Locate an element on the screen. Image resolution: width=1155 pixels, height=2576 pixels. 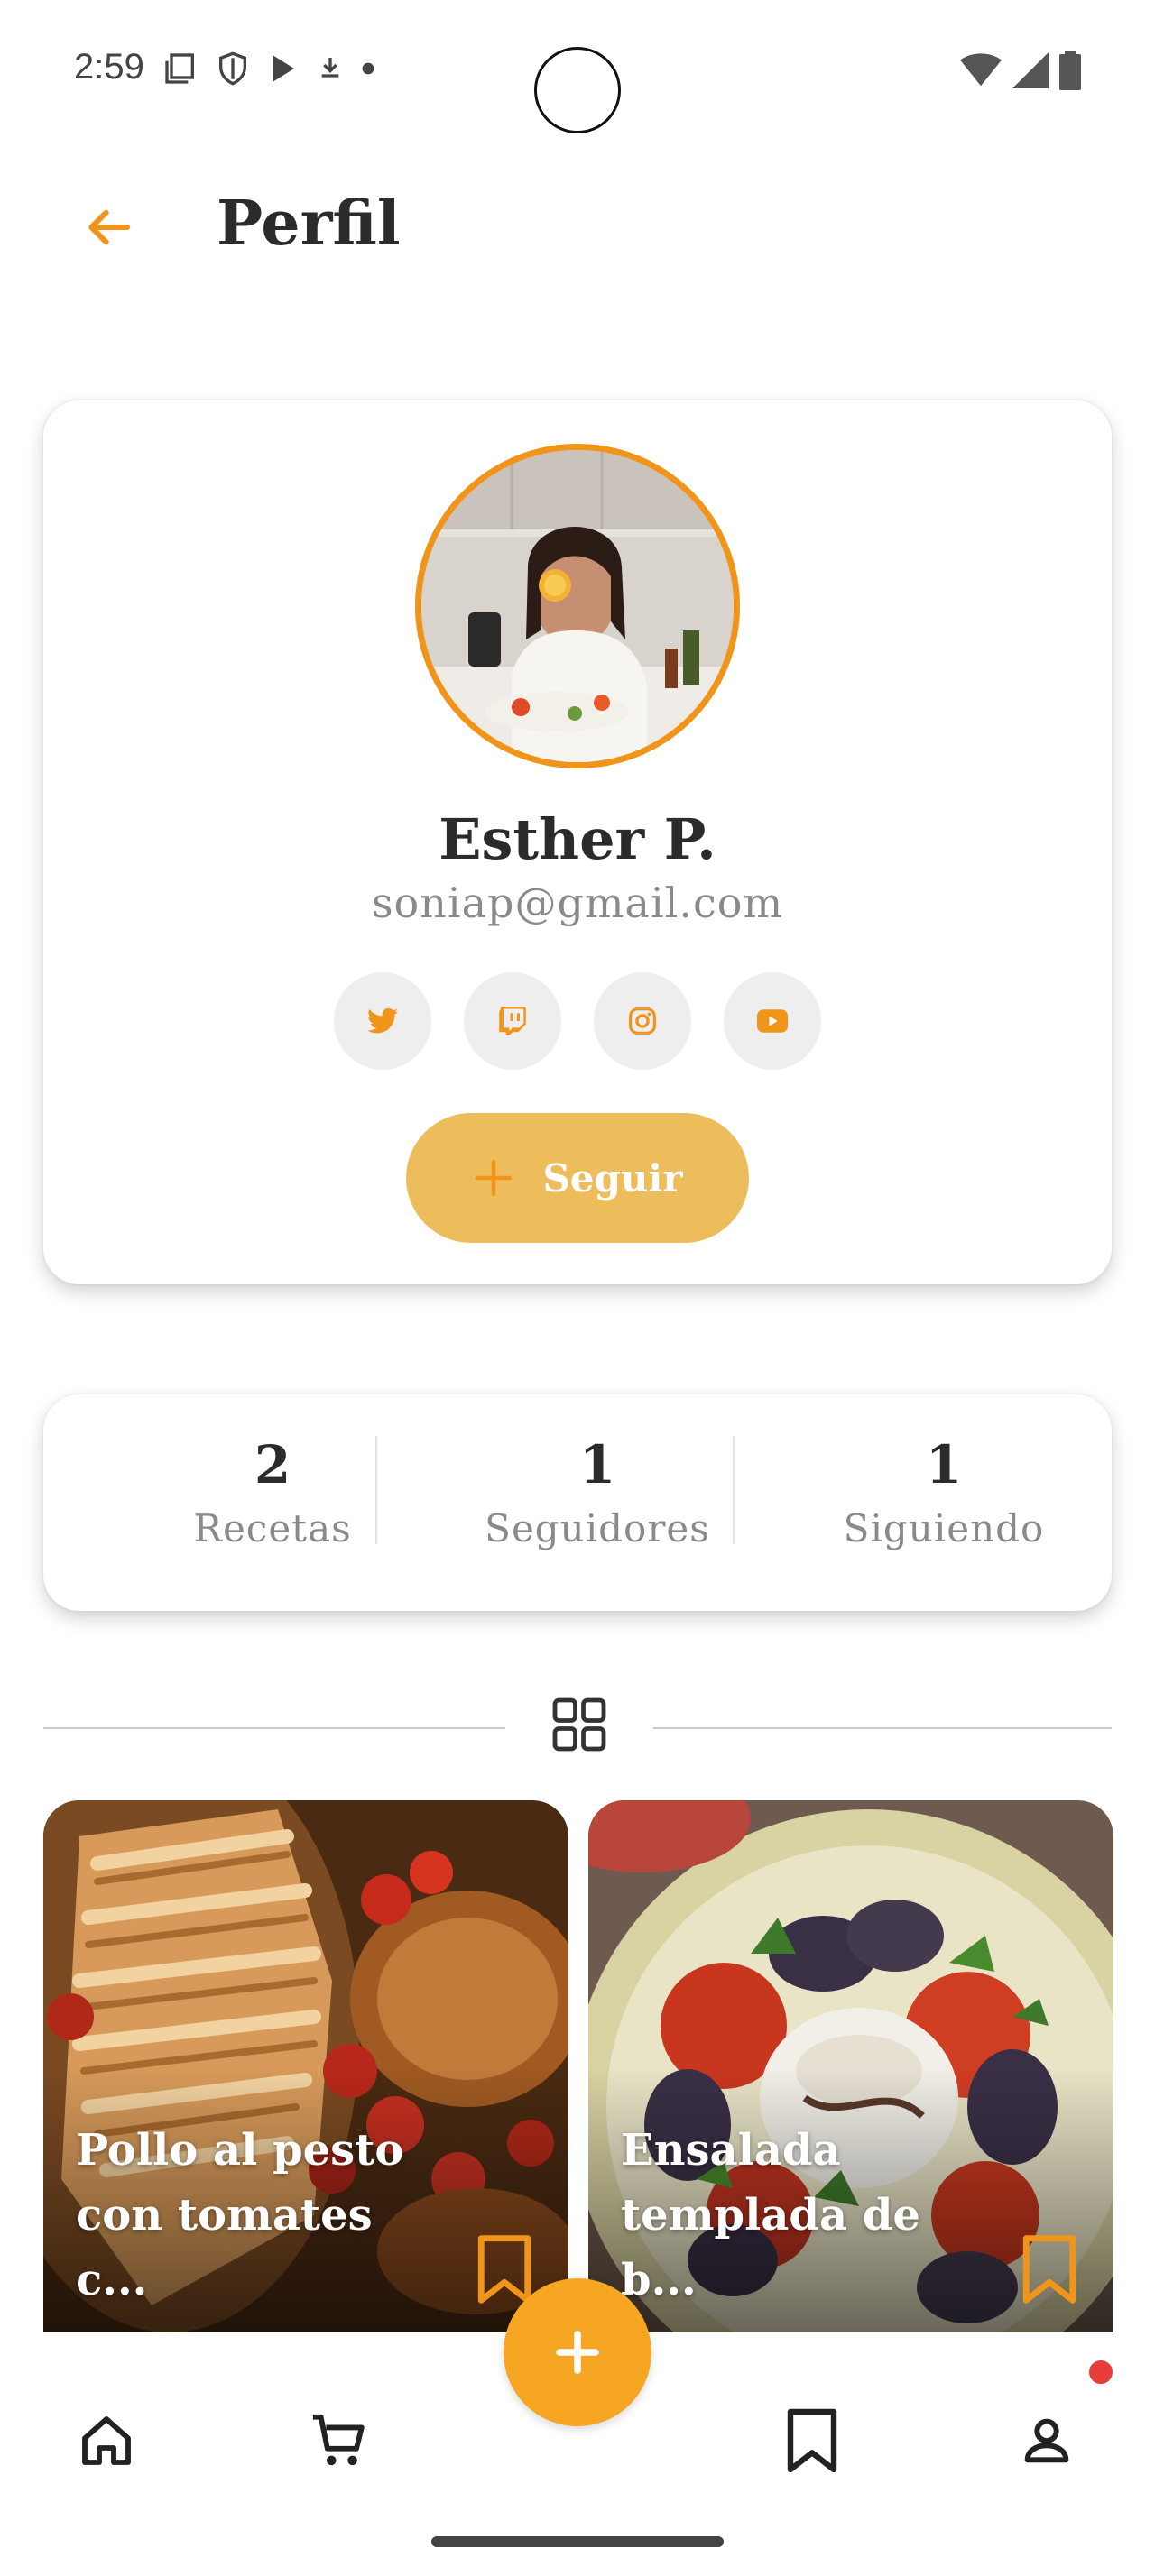
twitch-button is located at coordinates (512, 1021).